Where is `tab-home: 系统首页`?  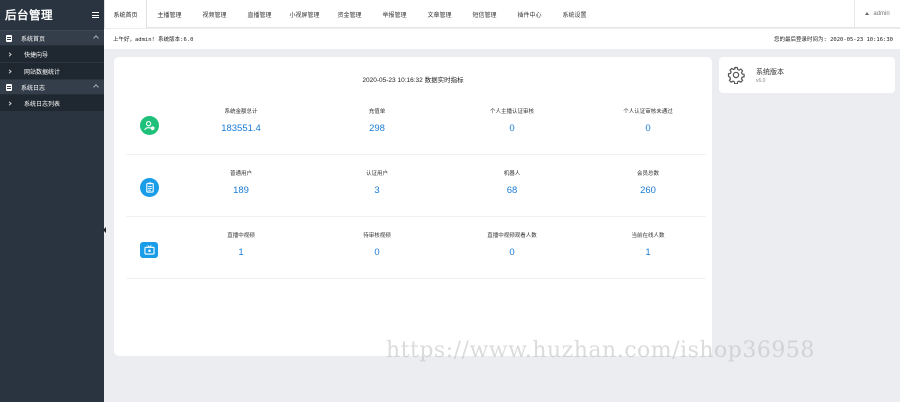
tab-home: 系统首页 is located at coordinates (125, 14).